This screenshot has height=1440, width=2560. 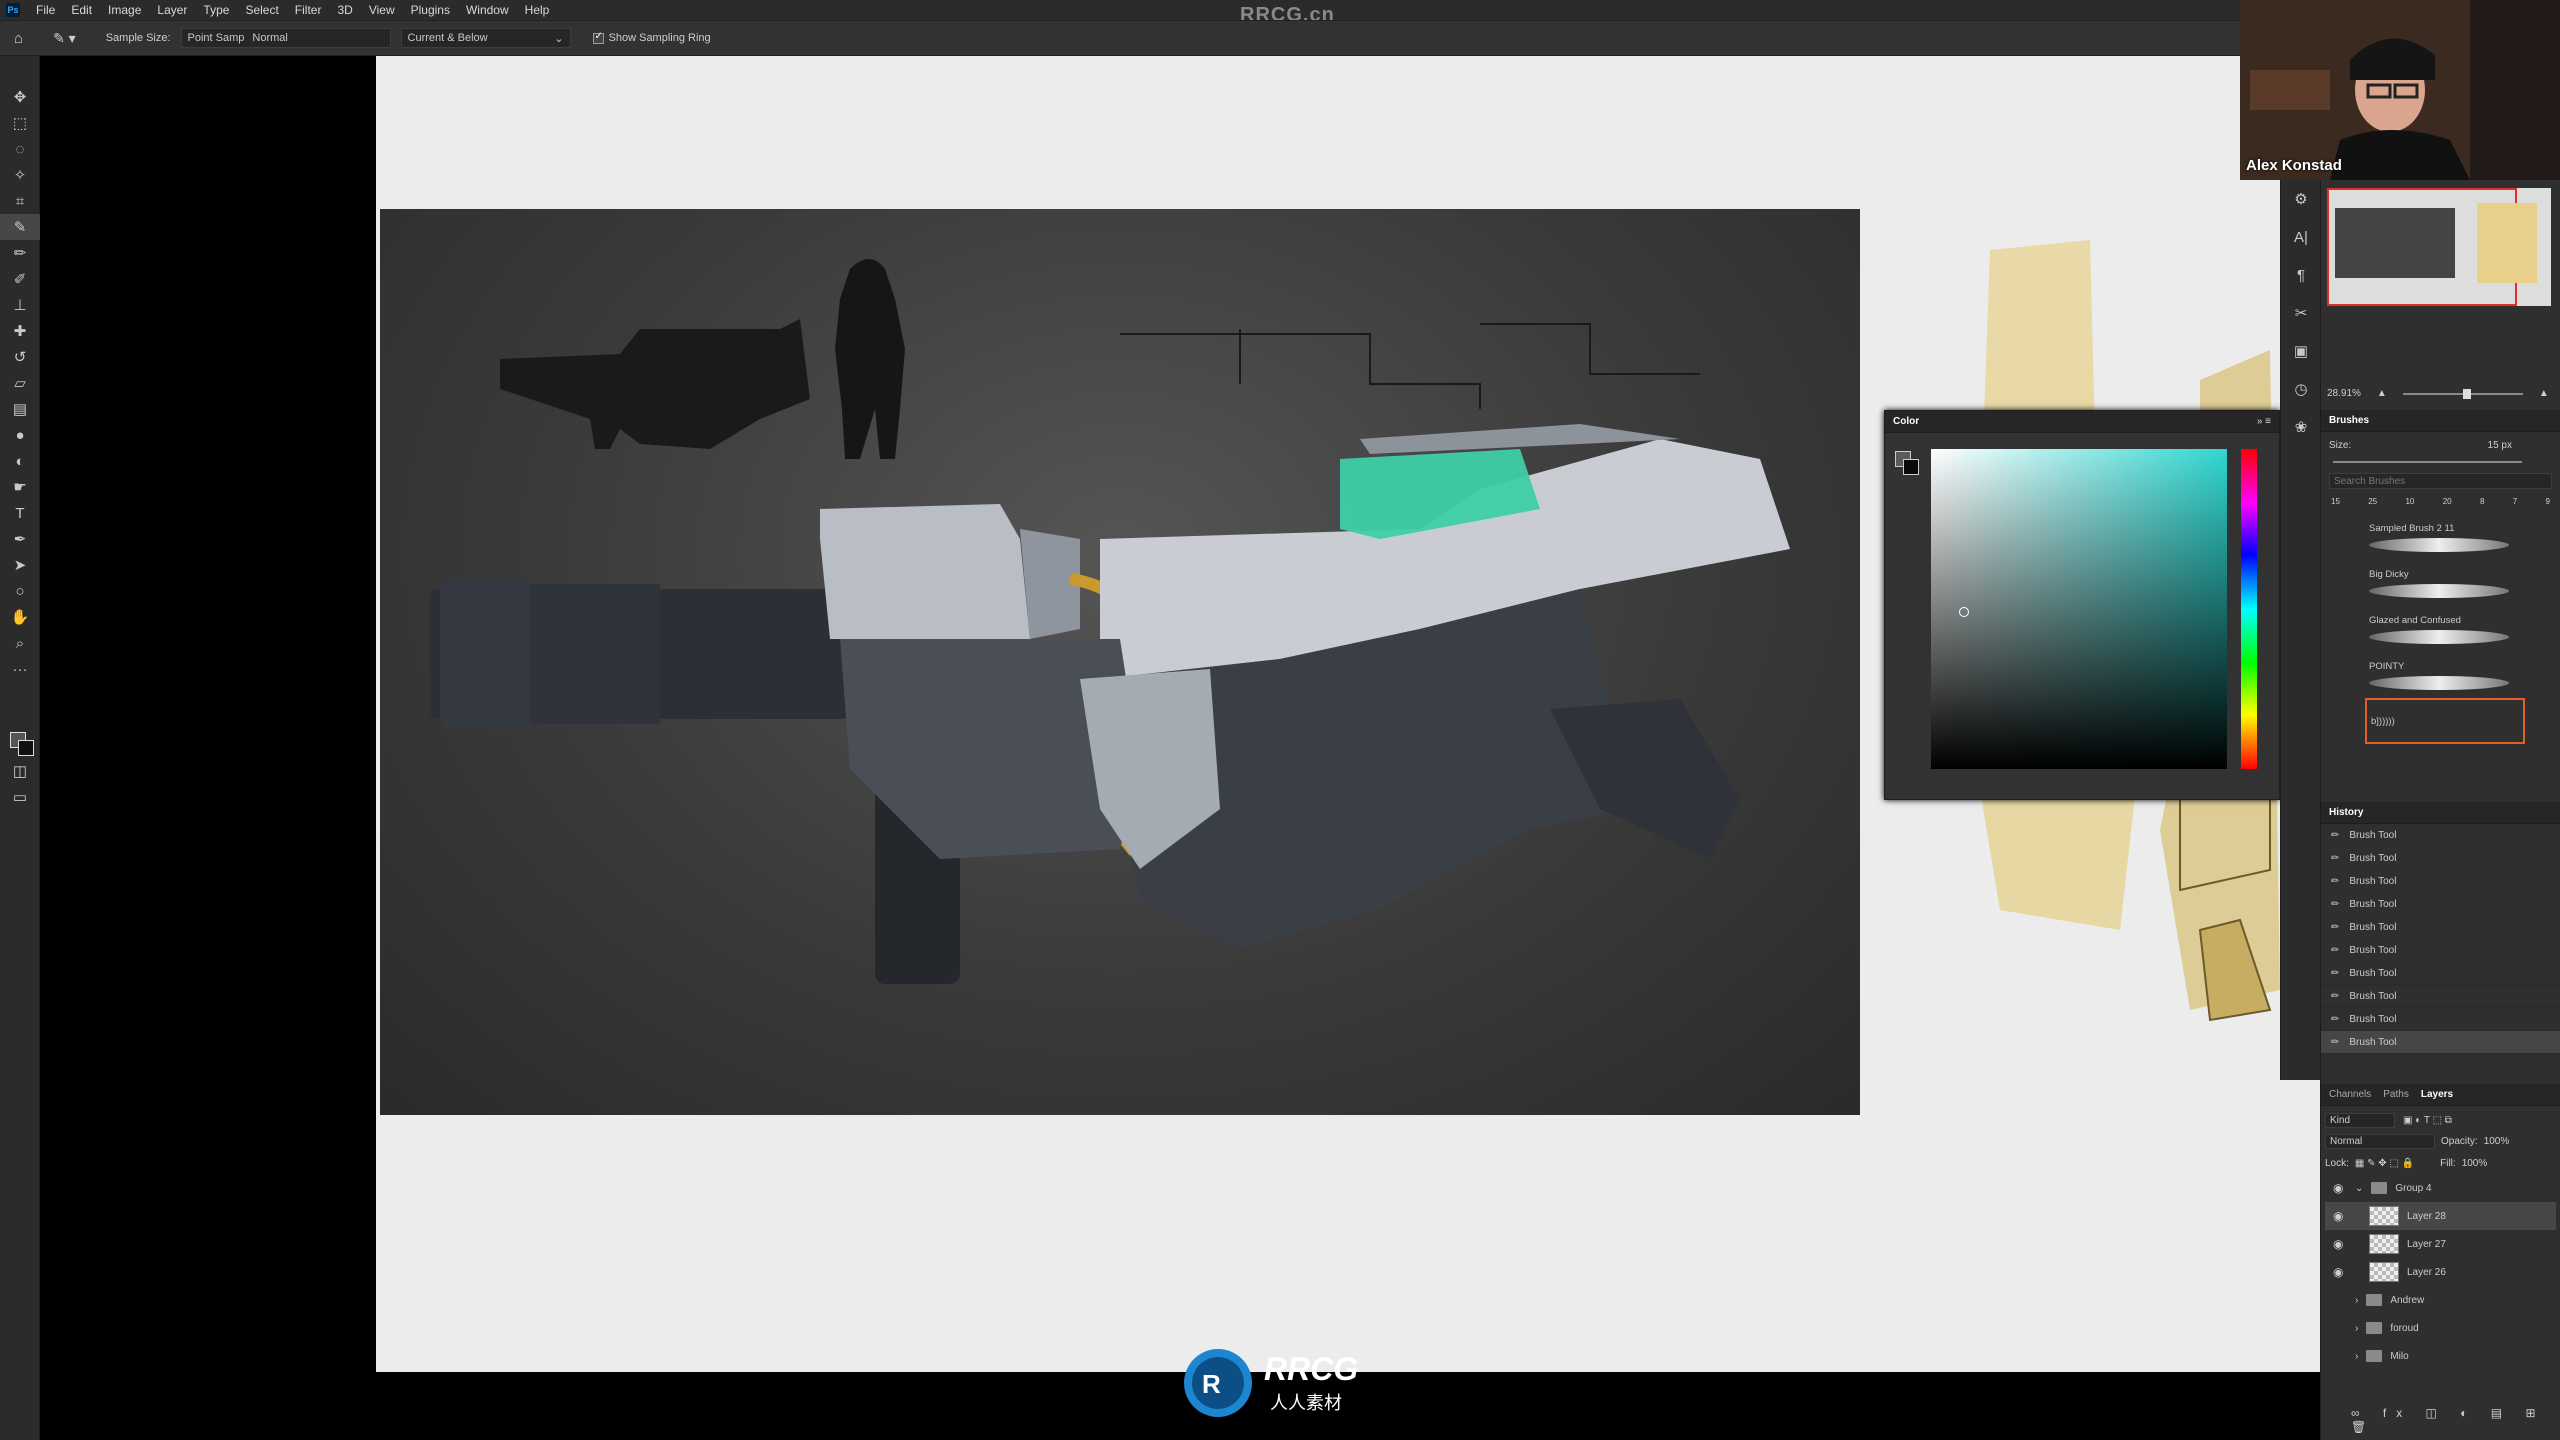 I want to click on brush-preset: 7, so click(x=2515, y=501).